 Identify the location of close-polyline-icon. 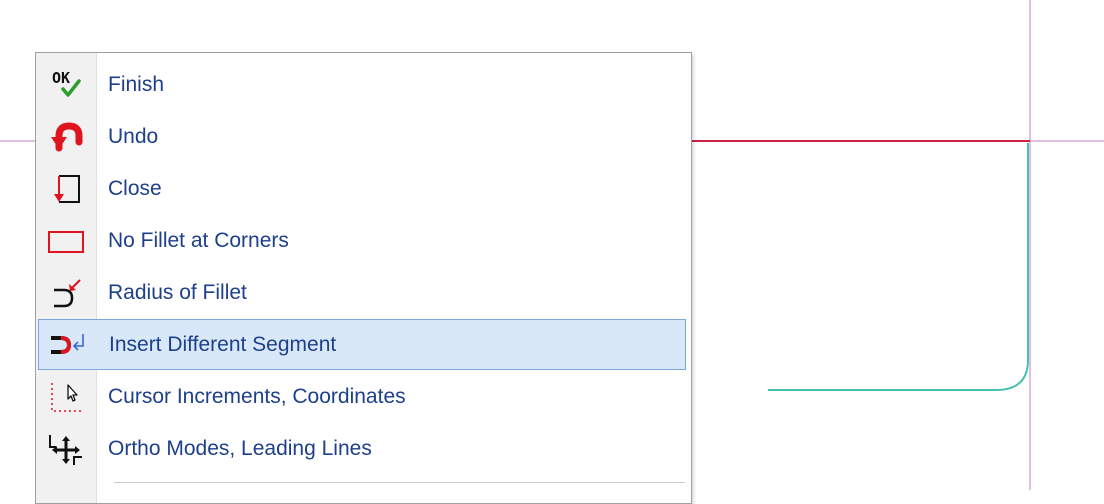
(66, 188).